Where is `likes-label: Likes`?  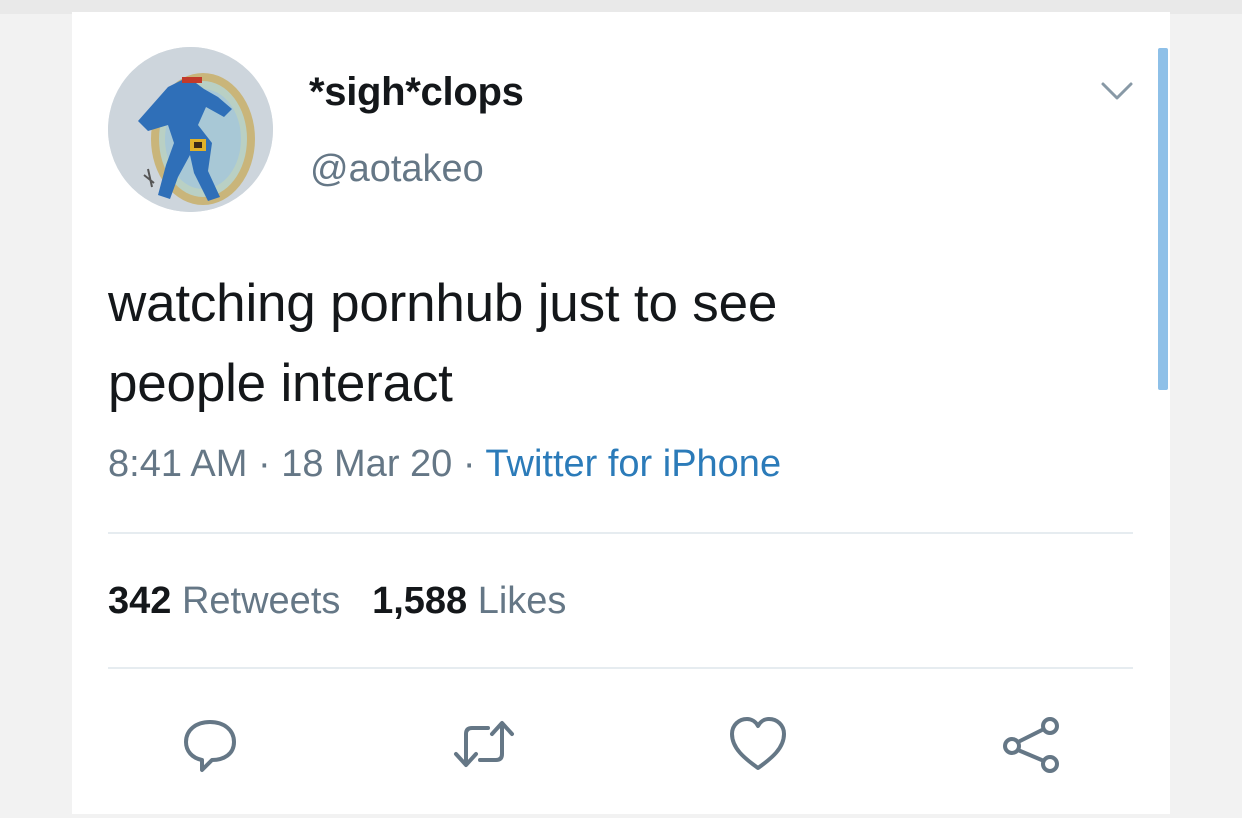
likes-label: Likes is located at coordinates (522, 601).